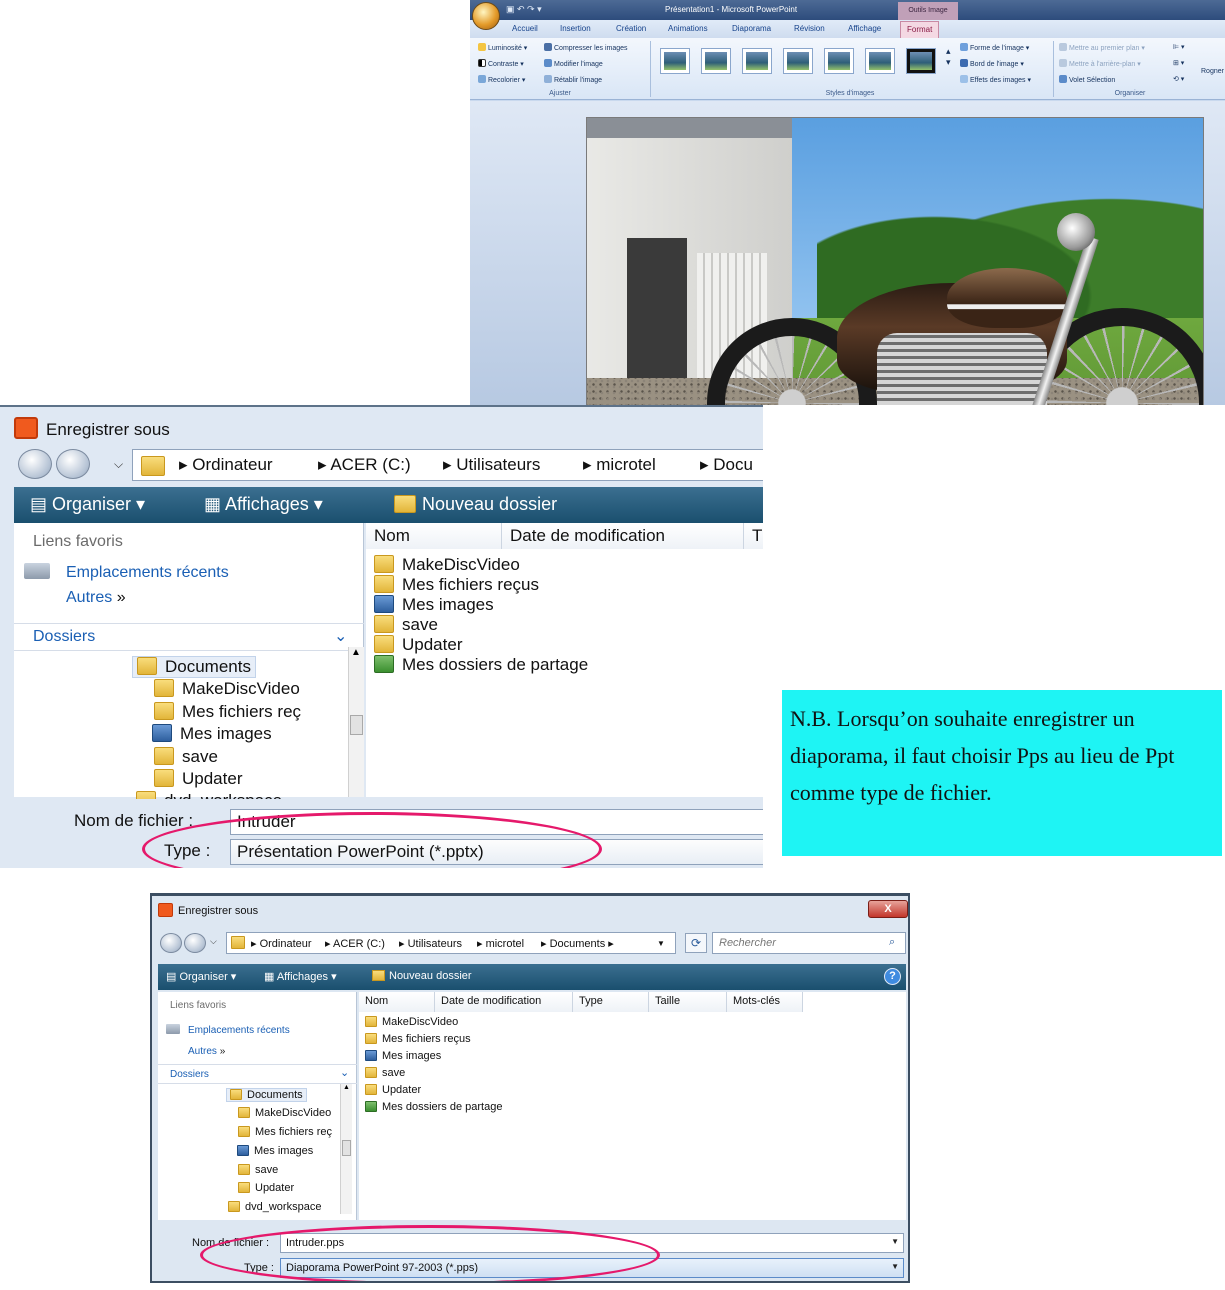 The image size is (1225, 1290). Describe the element at coordinates (920, 29) in the screenshot. I see `tab-format: Format` at that location.